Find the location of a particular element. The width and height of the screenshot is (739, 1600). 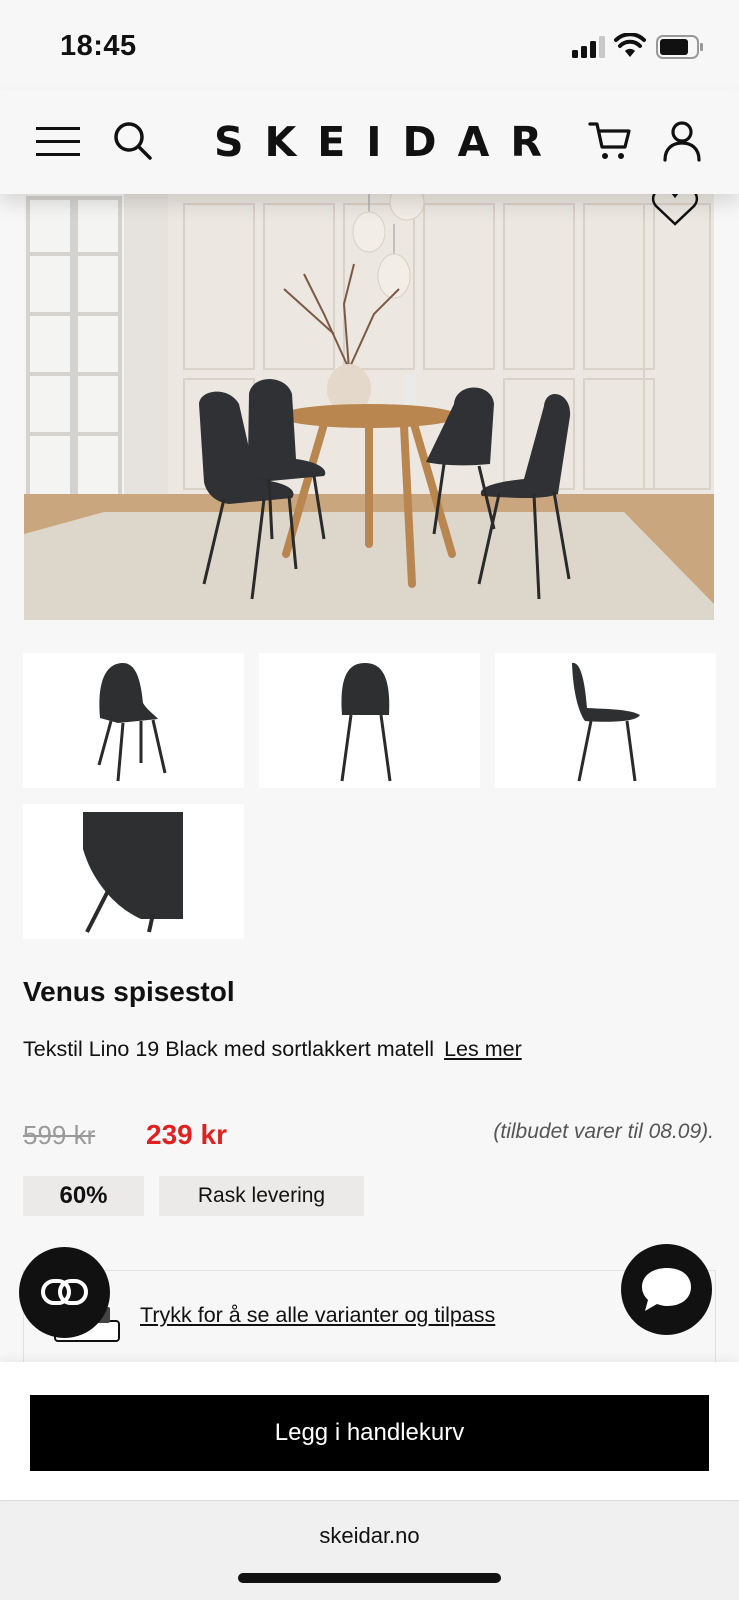

old-price: 599 kr is located at coordinates (59, 1135).